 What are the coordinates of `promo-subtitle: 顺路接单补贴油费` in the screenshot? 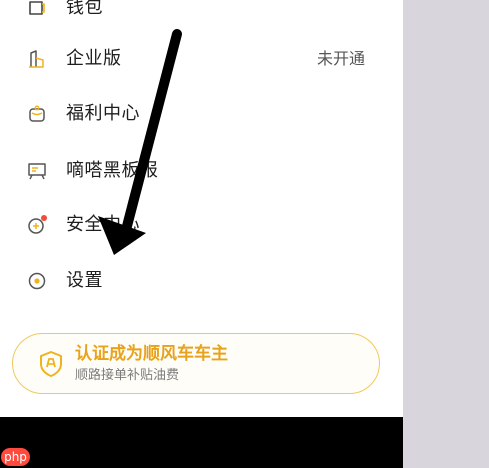 It's located at (127, 375).